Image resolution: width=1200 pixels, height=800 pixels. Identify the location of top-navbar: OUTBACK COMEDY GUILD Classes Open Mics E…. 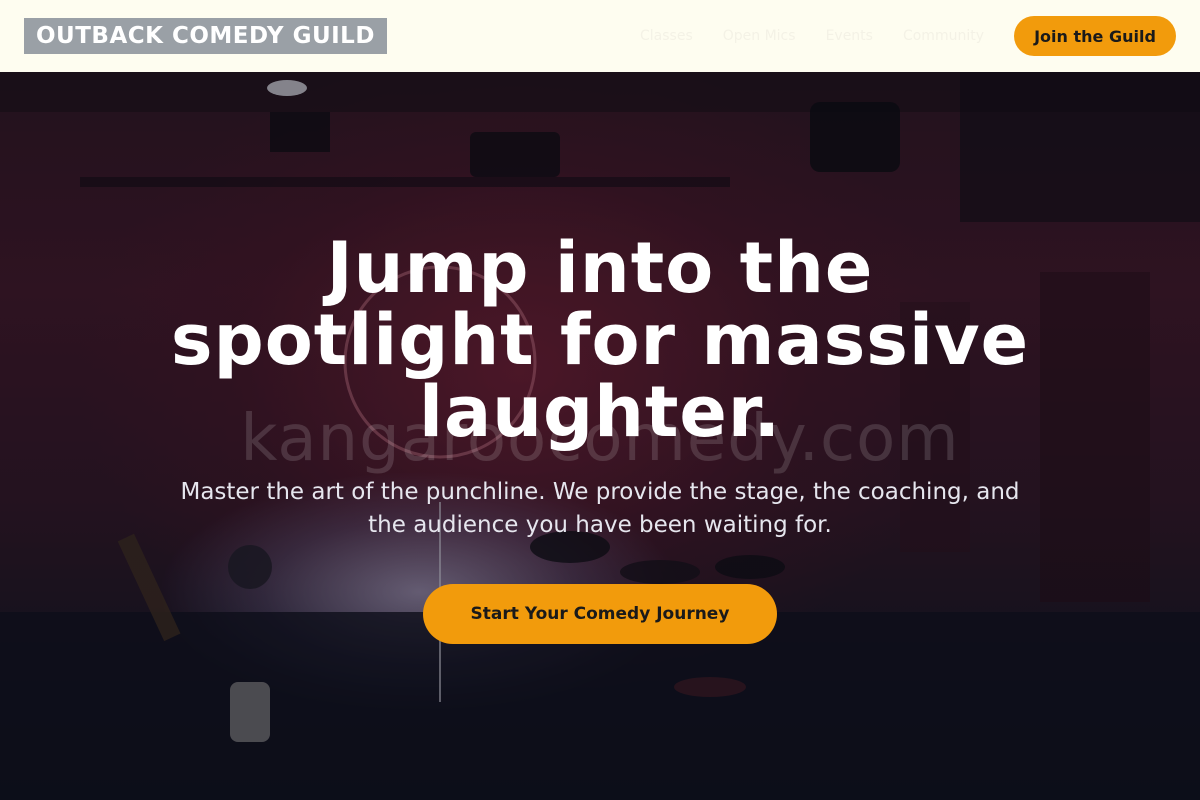
(600, 36).